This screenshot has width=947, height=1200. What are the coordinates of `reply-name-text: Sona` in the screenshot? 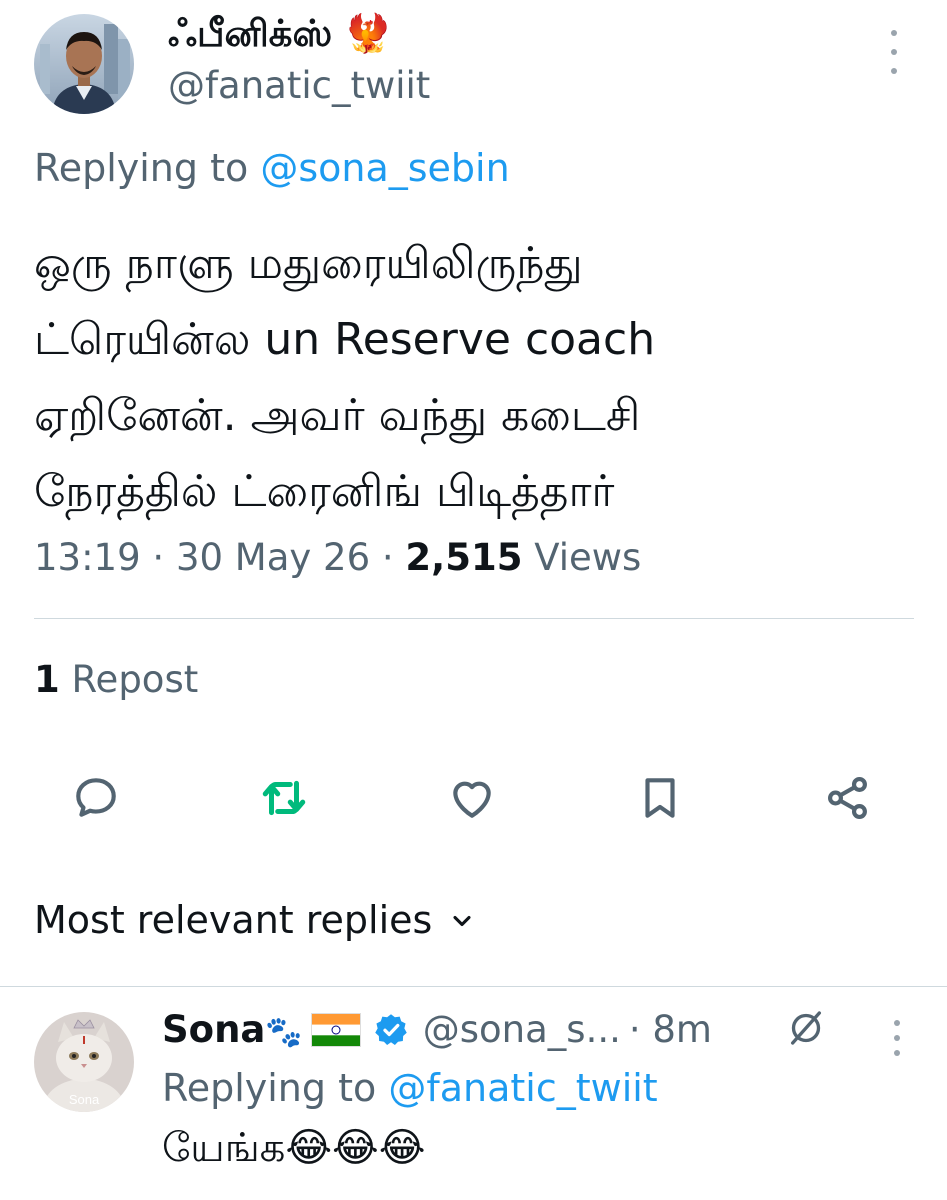 It's located at (214, 1029).